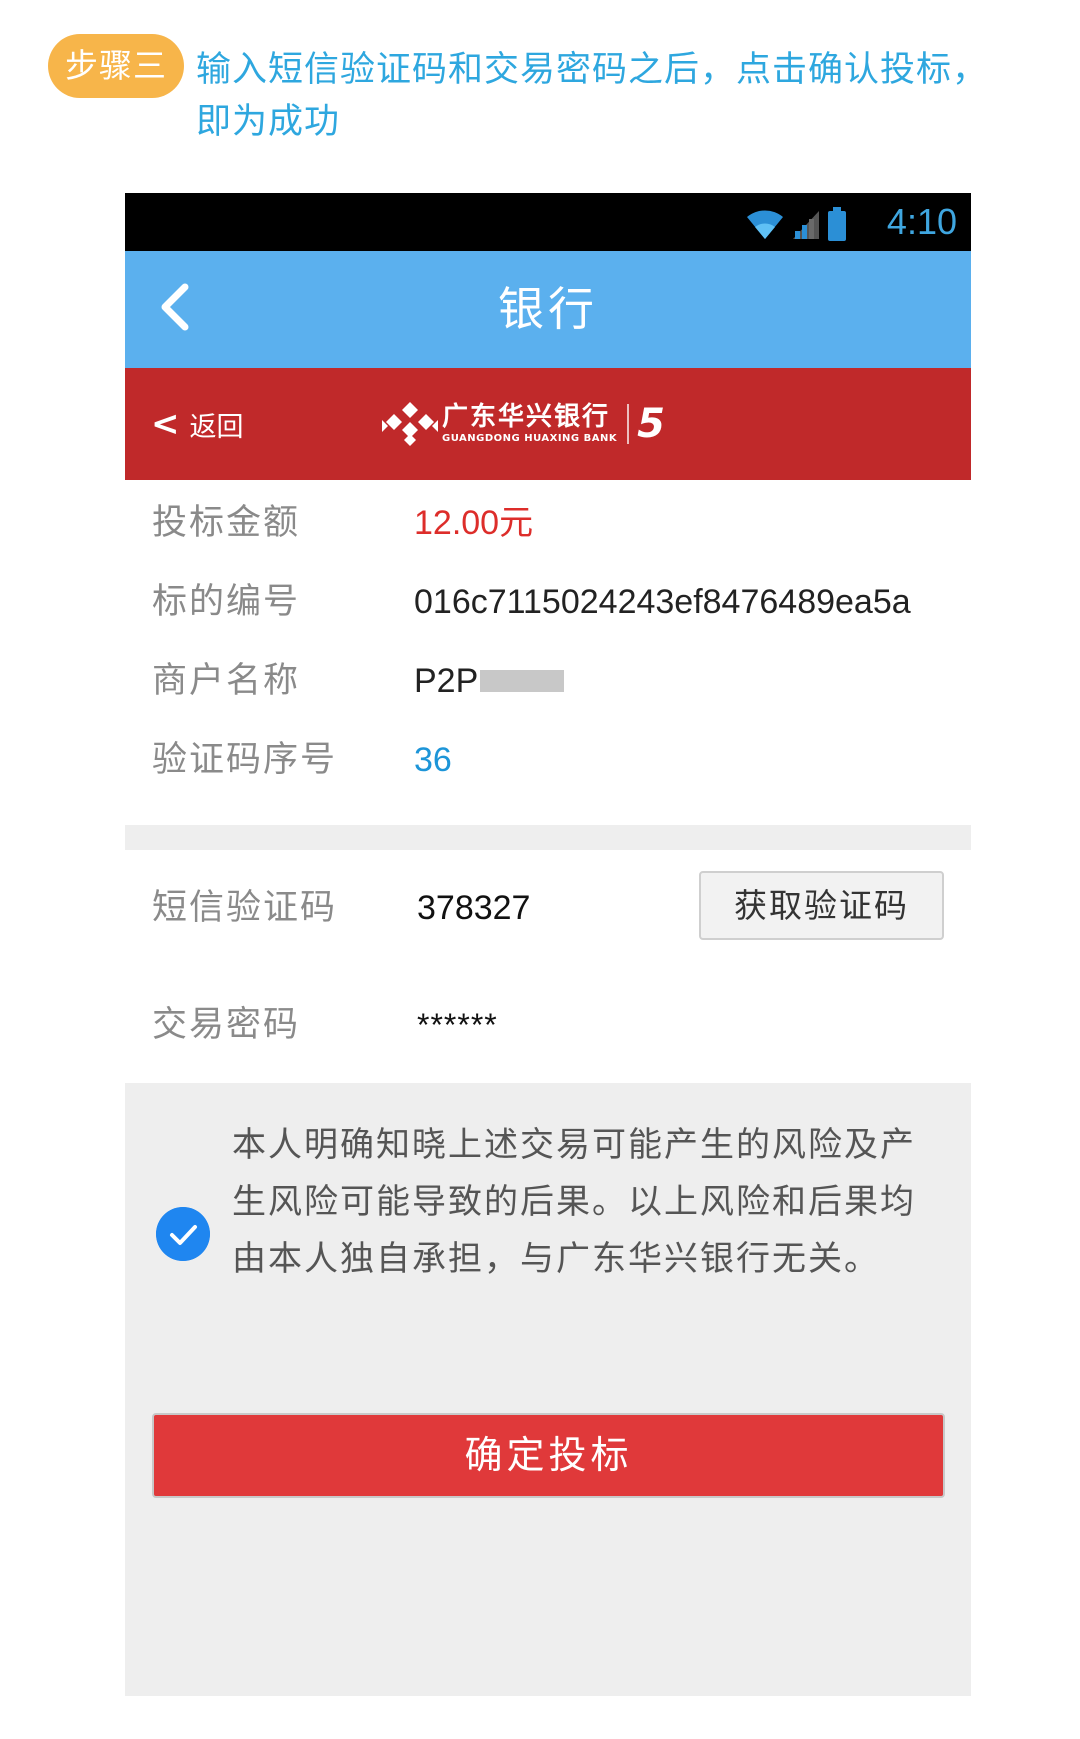 This screenshot has width=1080, height=1739. What do you see at coordinates (226, 602) in the screenshot?
I see `bid-id-label: 标的编号` at bounding box center [226, 602].